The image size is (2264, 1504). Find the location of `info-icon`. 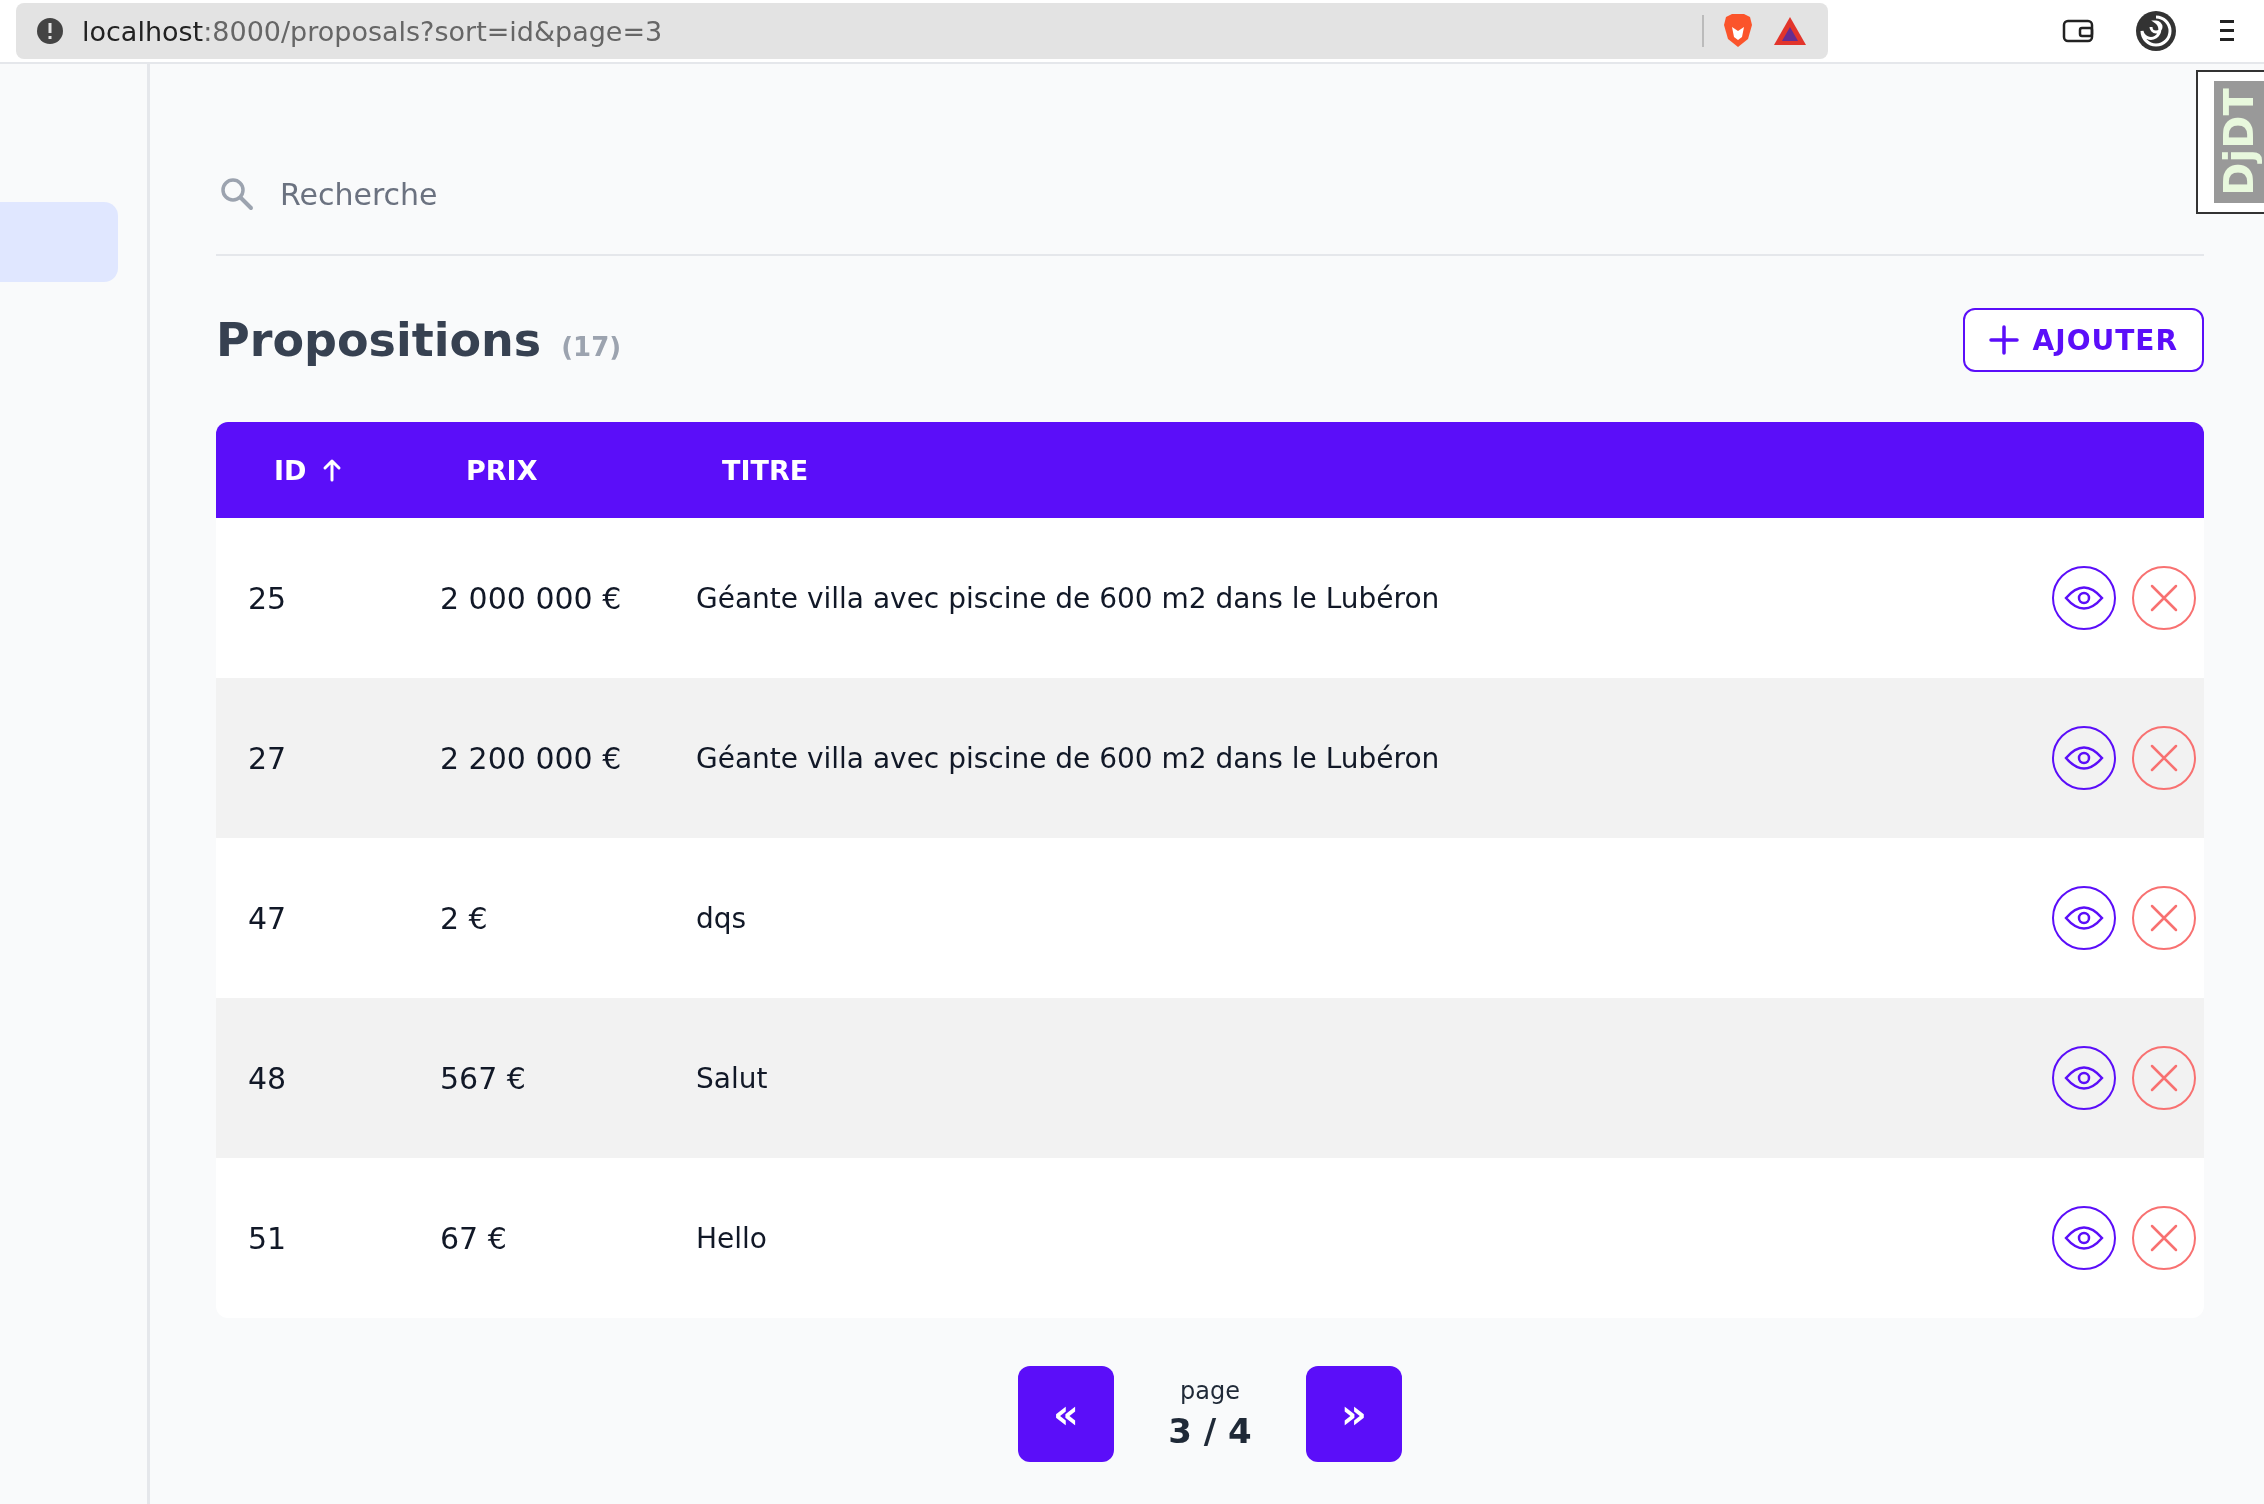

info-icon is located at coordinates (50, 31).